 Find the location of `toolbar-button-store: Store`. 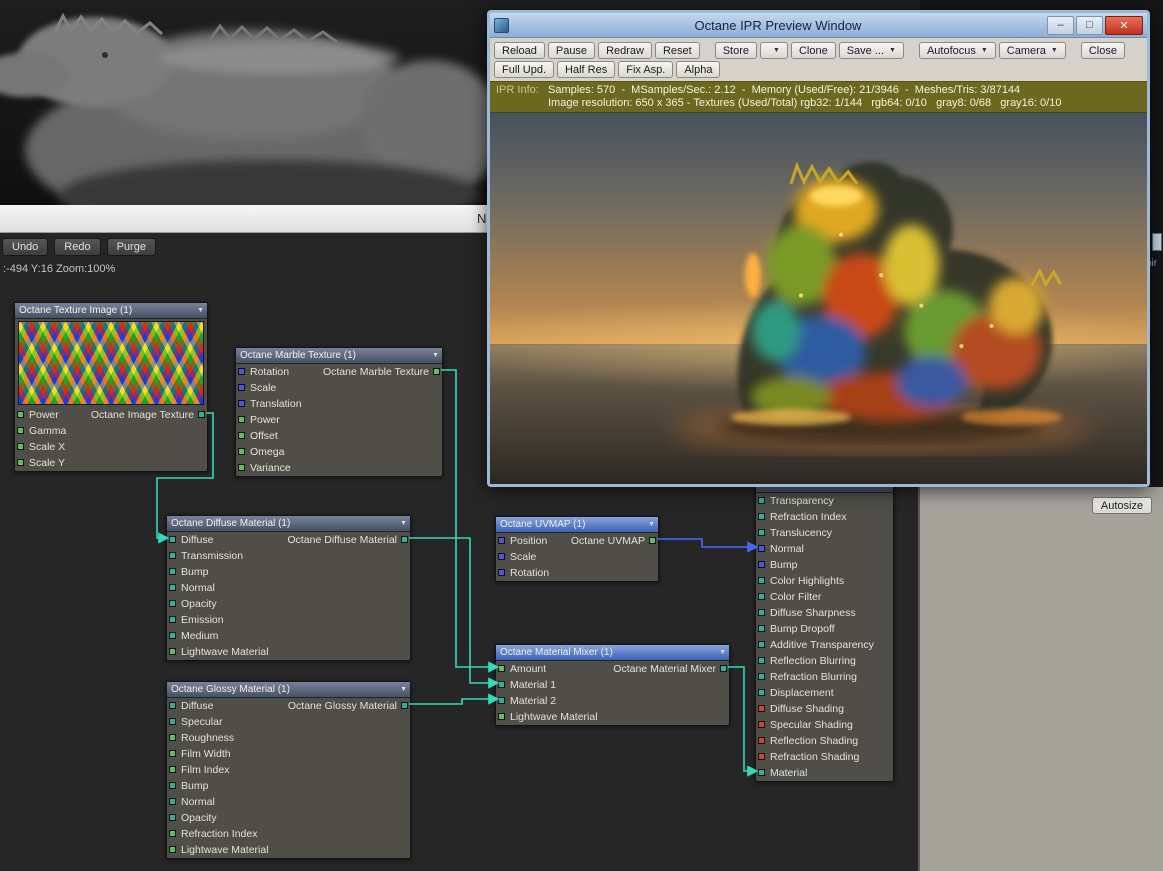

toolbar-button-store: Store is located at coordinates (736, 50).